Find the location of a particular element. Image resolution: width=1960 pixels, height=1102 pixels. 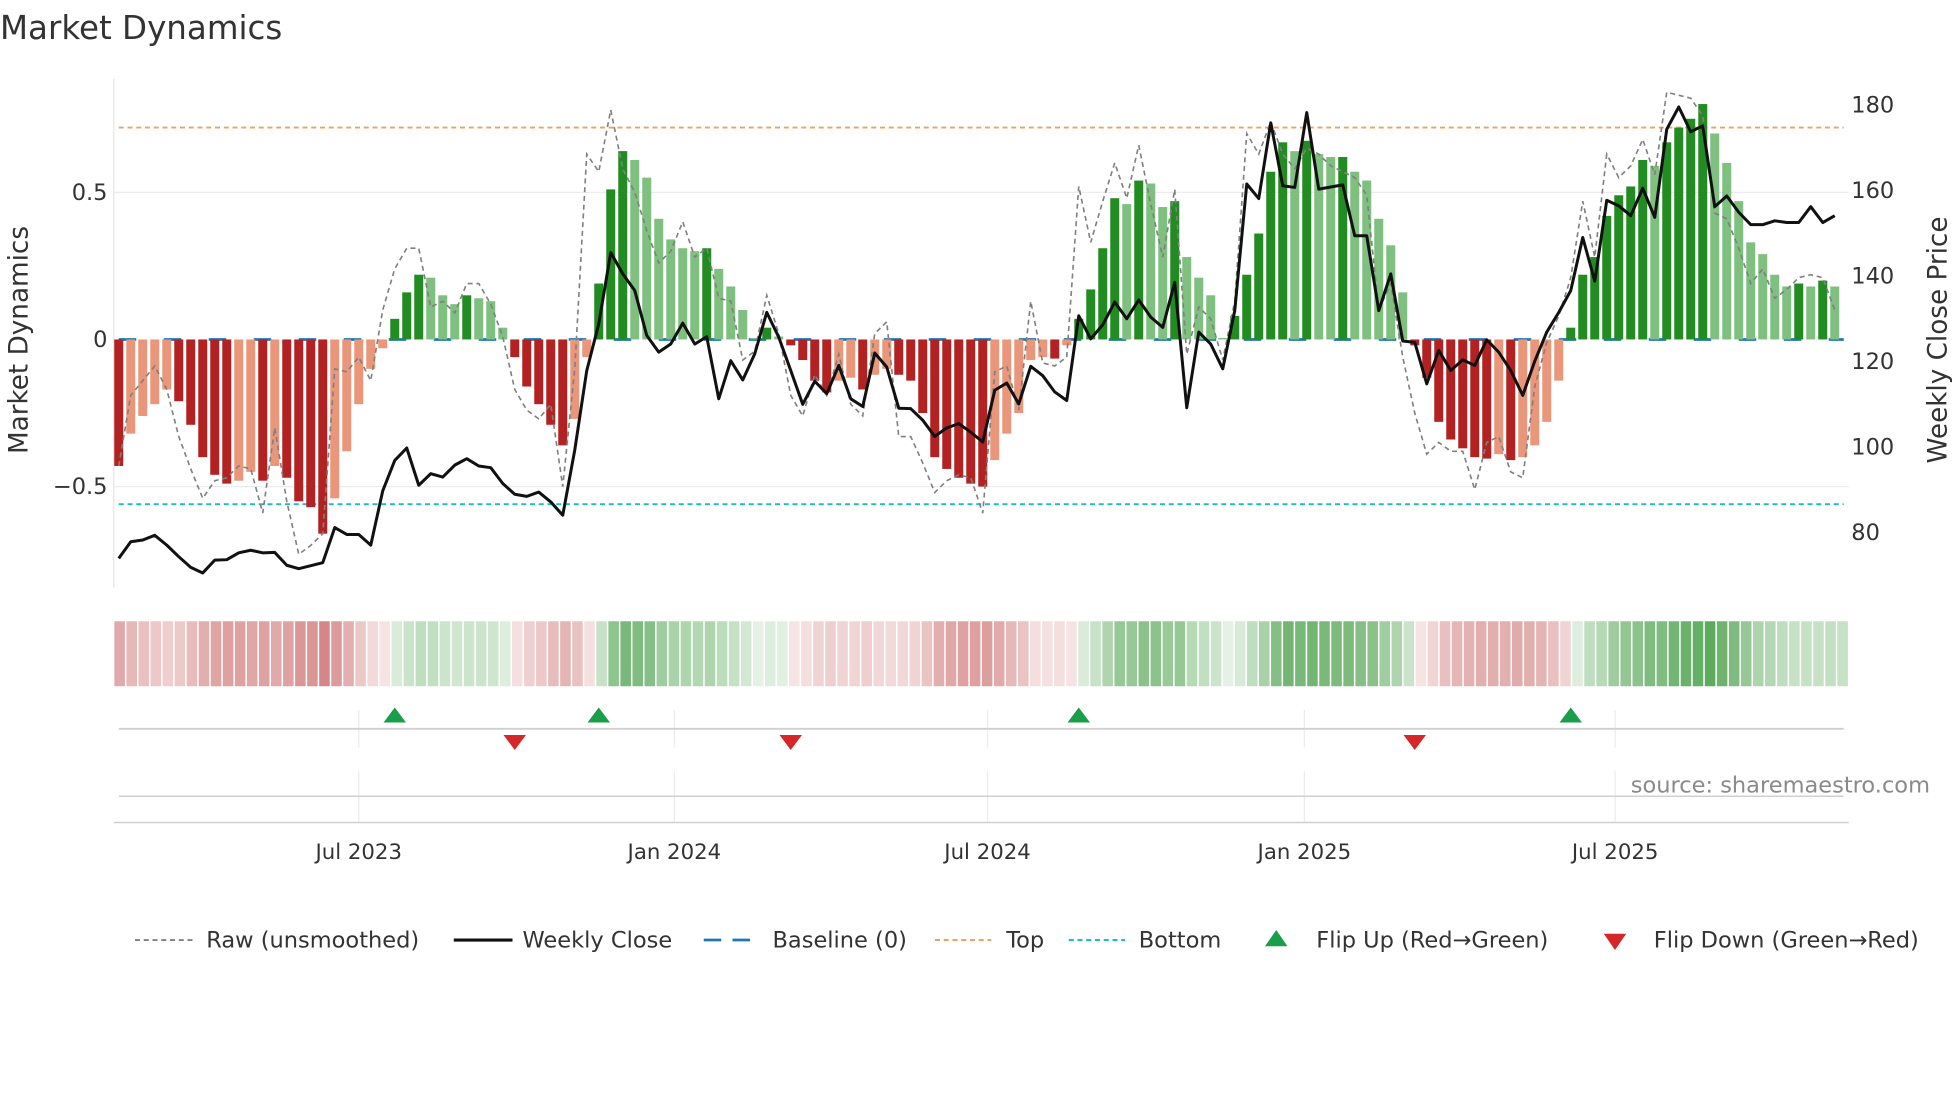

y-tick-label: −0.5 is located at coordinates (80, 487).